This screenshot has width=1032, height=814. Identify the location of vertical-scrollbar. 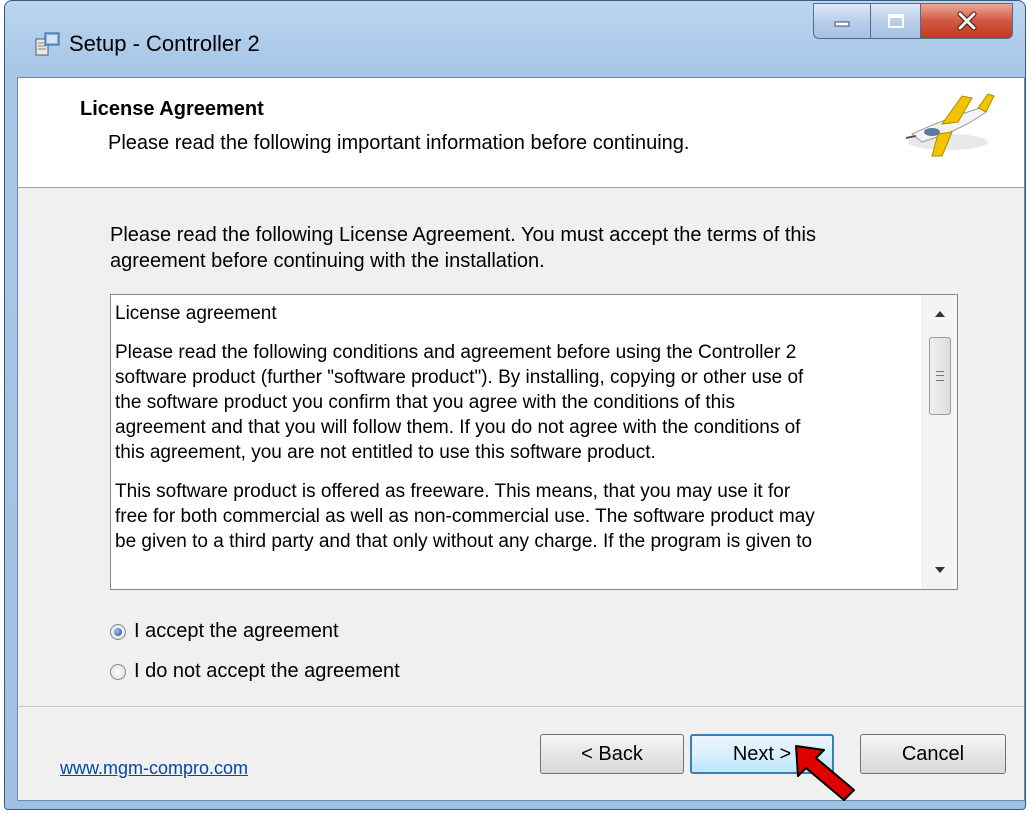
(939, 442).